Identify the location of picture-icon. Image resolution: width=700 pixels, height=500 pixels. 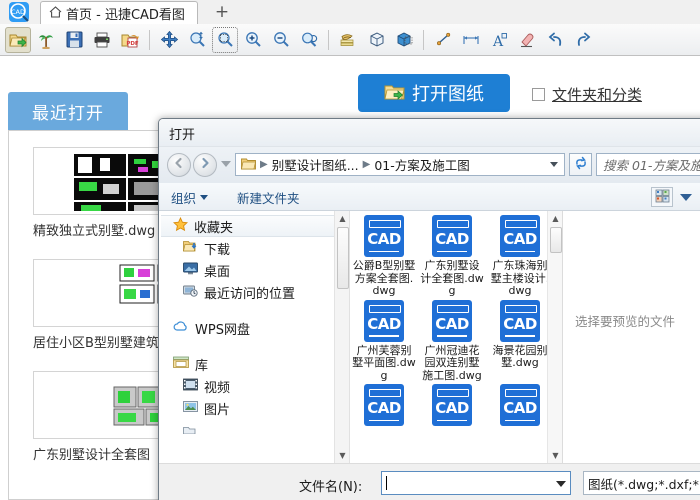
(190, 408).